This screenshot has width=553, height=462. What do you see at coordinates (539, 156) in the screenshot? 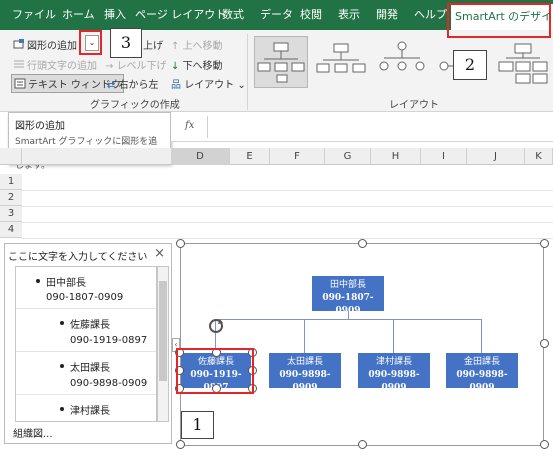
I see `column-header: K` at bounding box center [539, 156].